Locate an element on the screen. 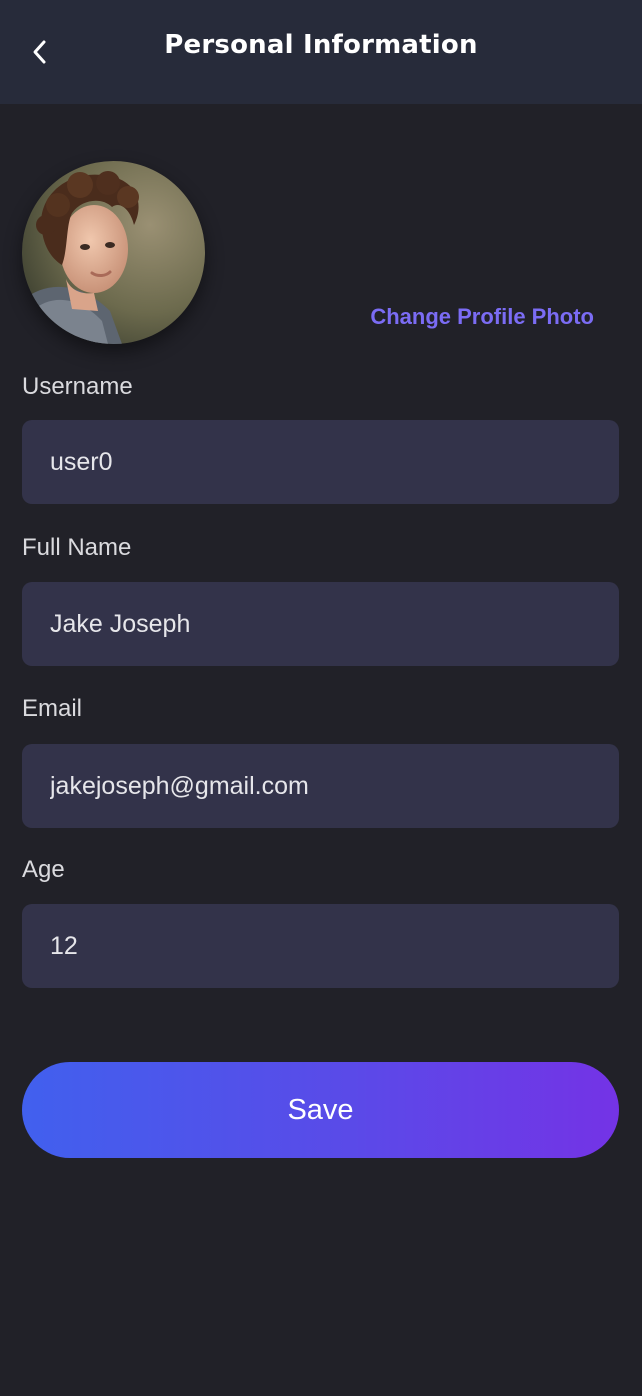 The width and height of the screenshot is (642, 1396). app-header: Personal Information is located at coordinates (321, 52).